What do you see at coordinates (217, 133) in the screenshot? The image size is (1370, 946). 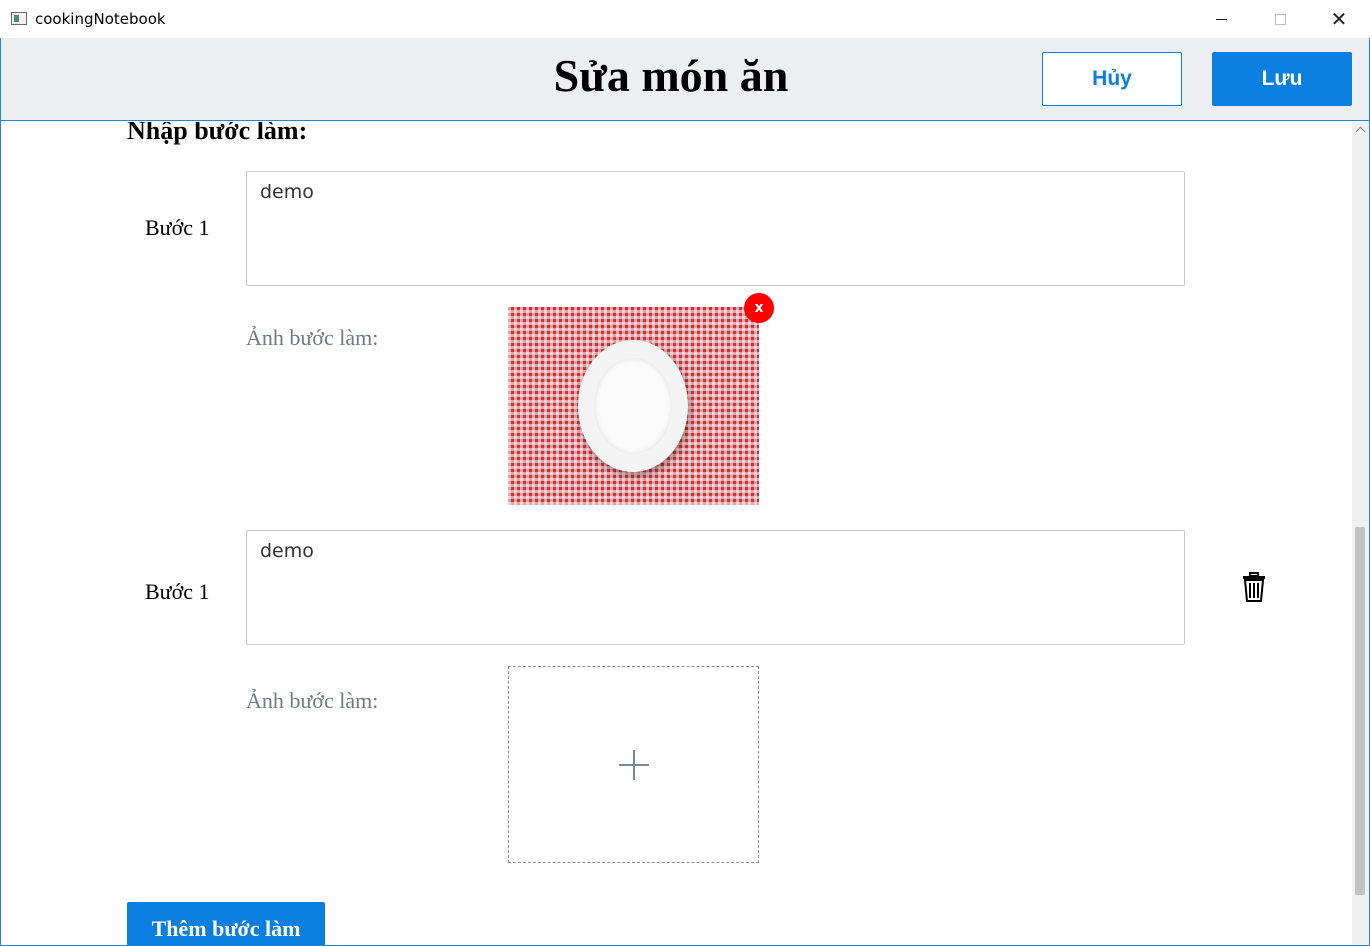 I see `section-title: Nhập bước làm:` at bounding box center [217, 133].